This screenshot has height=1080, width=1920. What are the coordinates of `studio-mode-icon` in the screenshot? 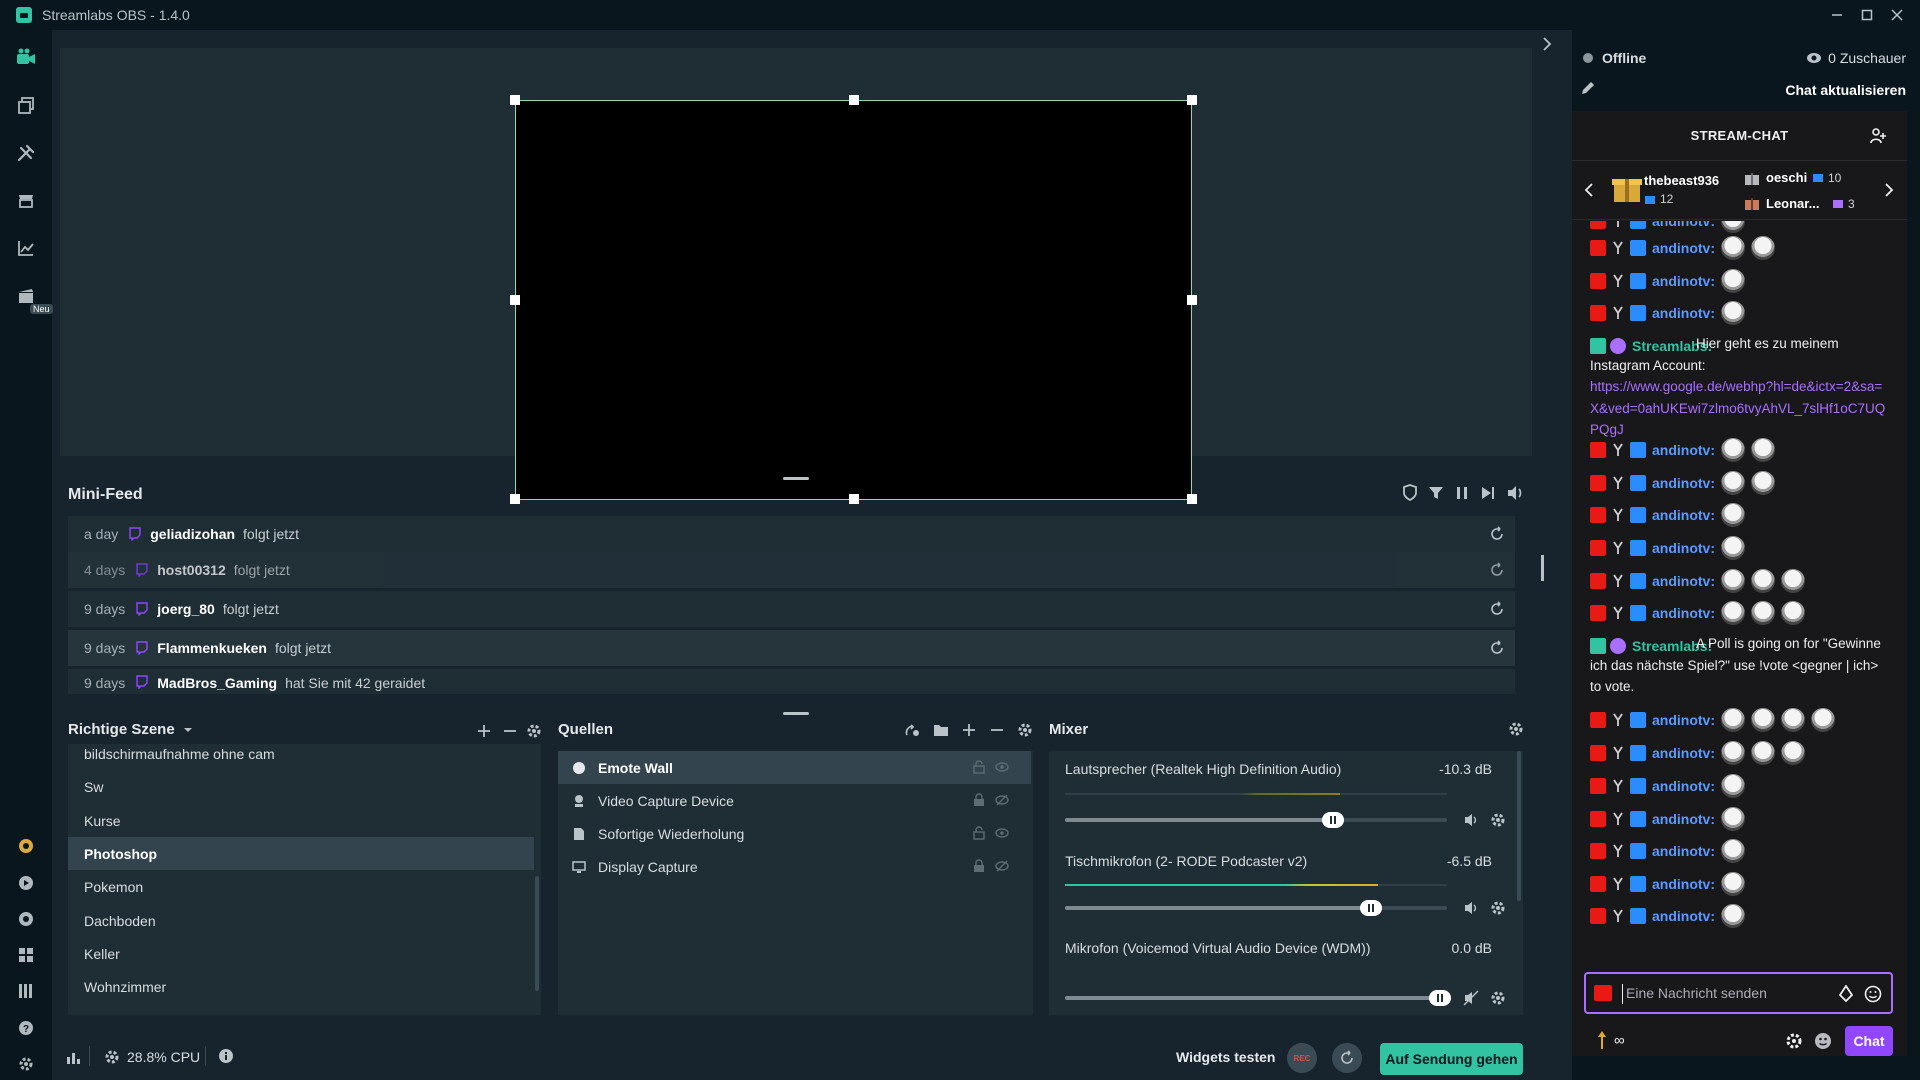 It's located at (26, 58).